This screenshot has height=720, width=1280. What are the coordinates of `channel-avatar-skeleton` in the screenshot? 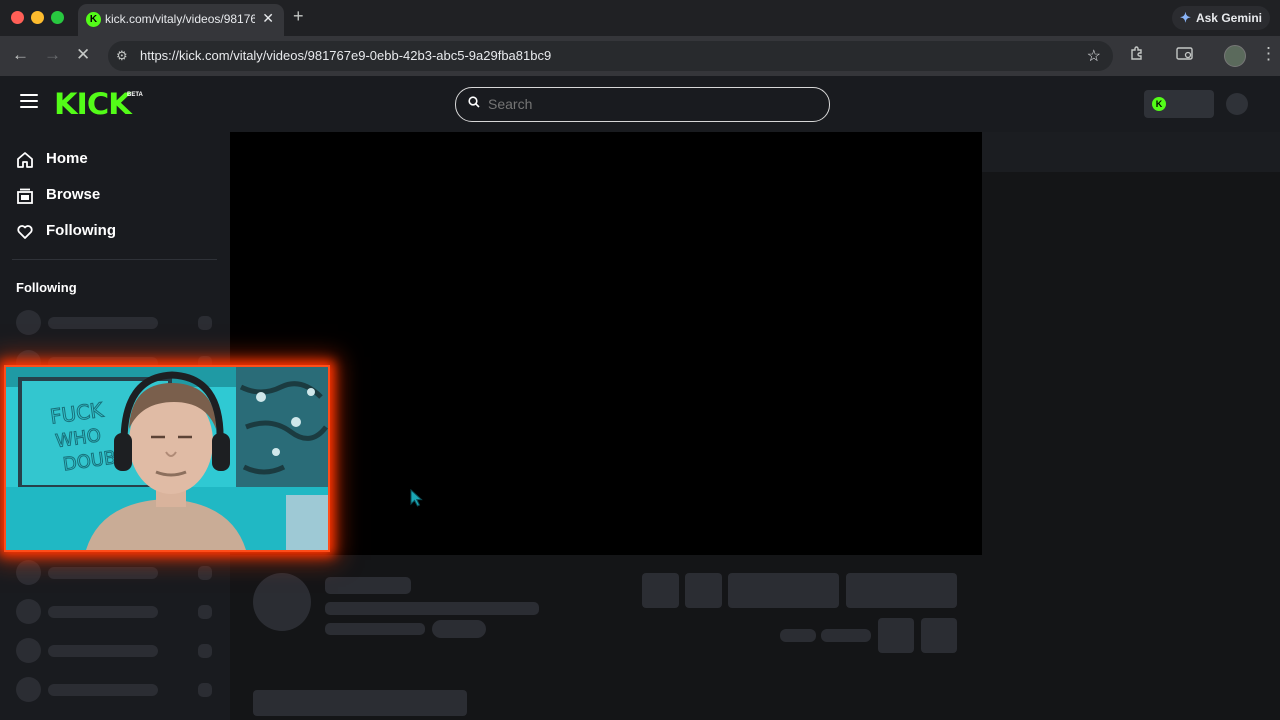 It's located at (282, 602).